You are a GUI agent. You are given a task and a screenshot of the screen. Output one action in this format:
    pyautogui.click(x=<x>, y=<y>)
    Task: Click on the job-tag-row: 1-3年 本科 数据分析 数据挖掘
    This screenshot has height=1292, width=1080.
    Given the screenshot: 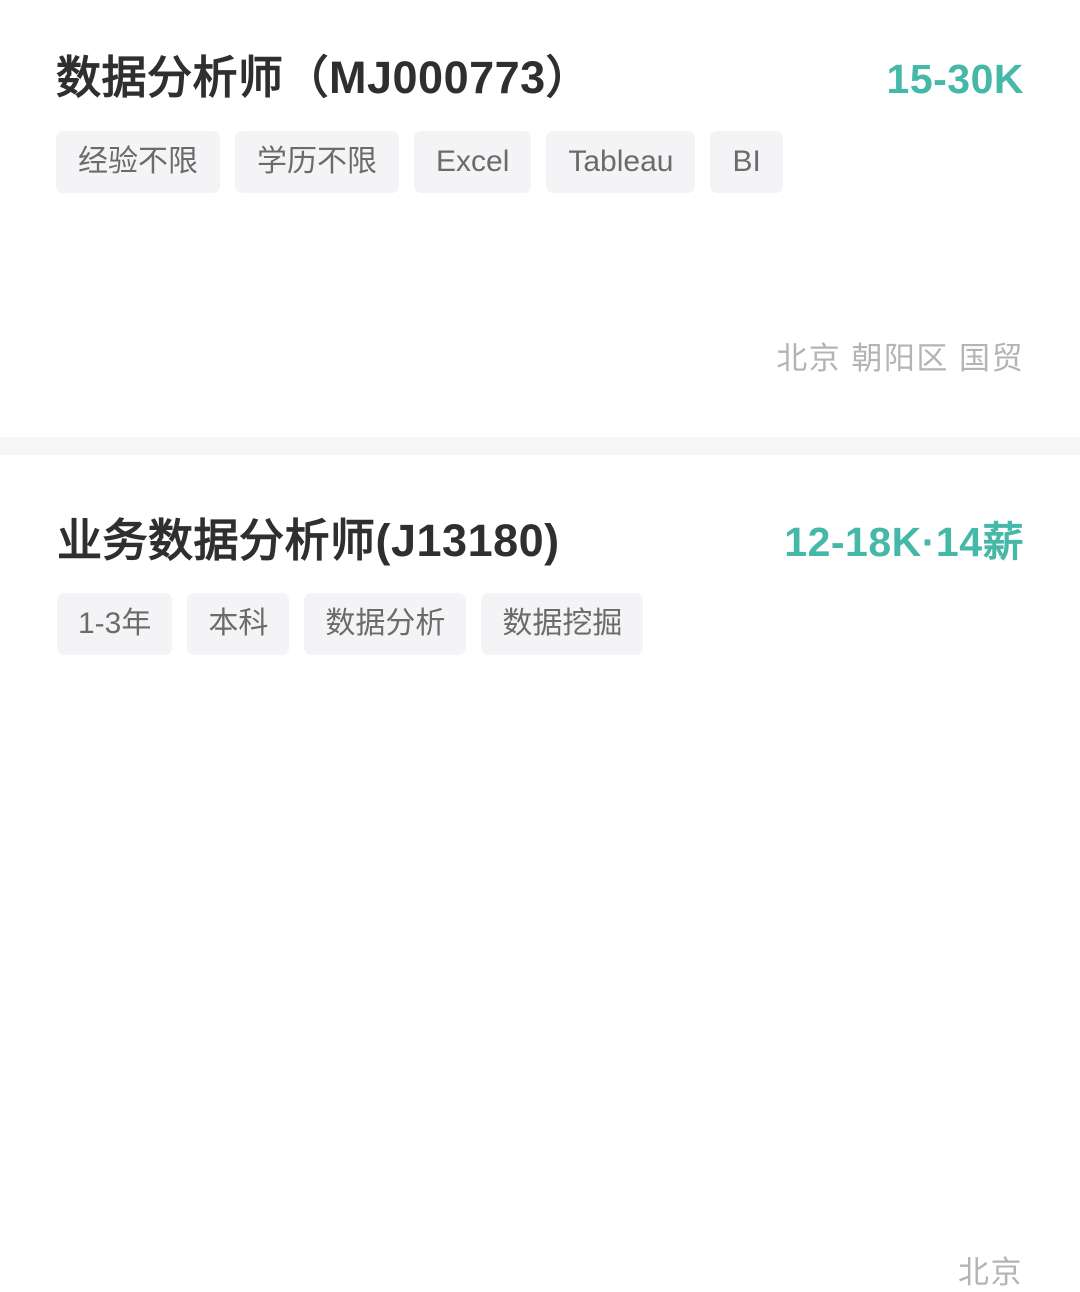 What is the action you would take?
    pyautogui.click(x=540, y=623)
    